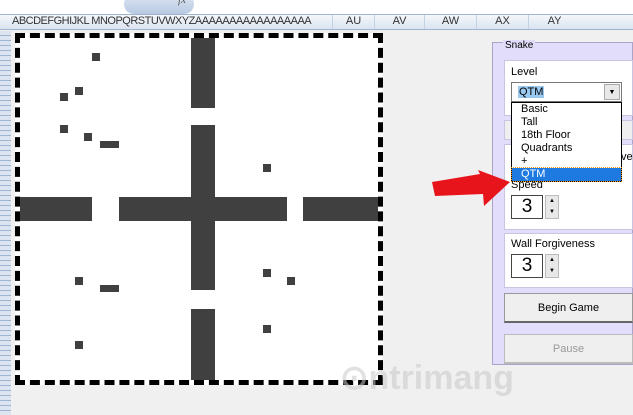 This screenshot has width=633, height=415. I want to click on speed-spinner: ▲ ▼, so click(552, 207).